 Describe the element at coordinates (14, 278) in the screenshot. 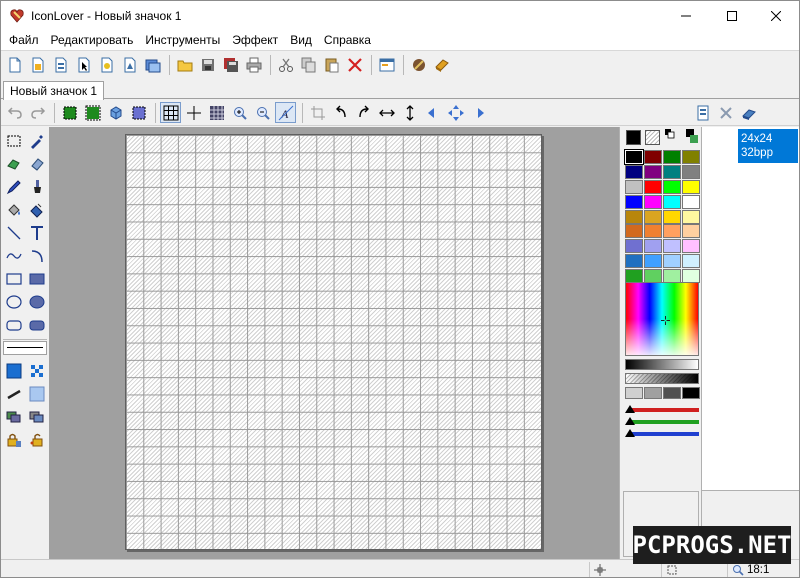

I see `rectangle-tool` at that location.